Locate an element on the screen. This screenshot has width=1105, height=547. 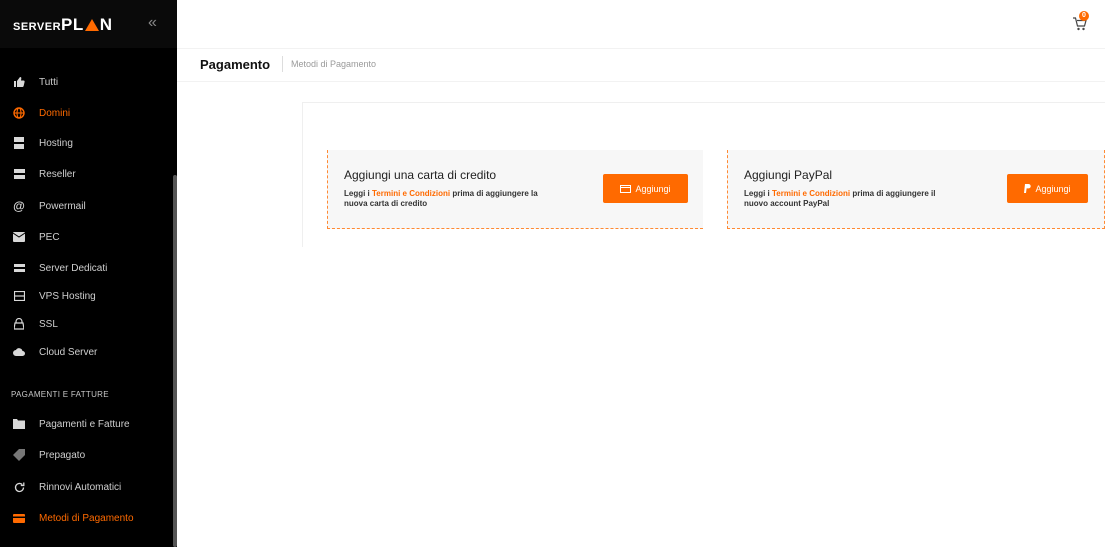
folder-icon is located at coordinates (19, 424).